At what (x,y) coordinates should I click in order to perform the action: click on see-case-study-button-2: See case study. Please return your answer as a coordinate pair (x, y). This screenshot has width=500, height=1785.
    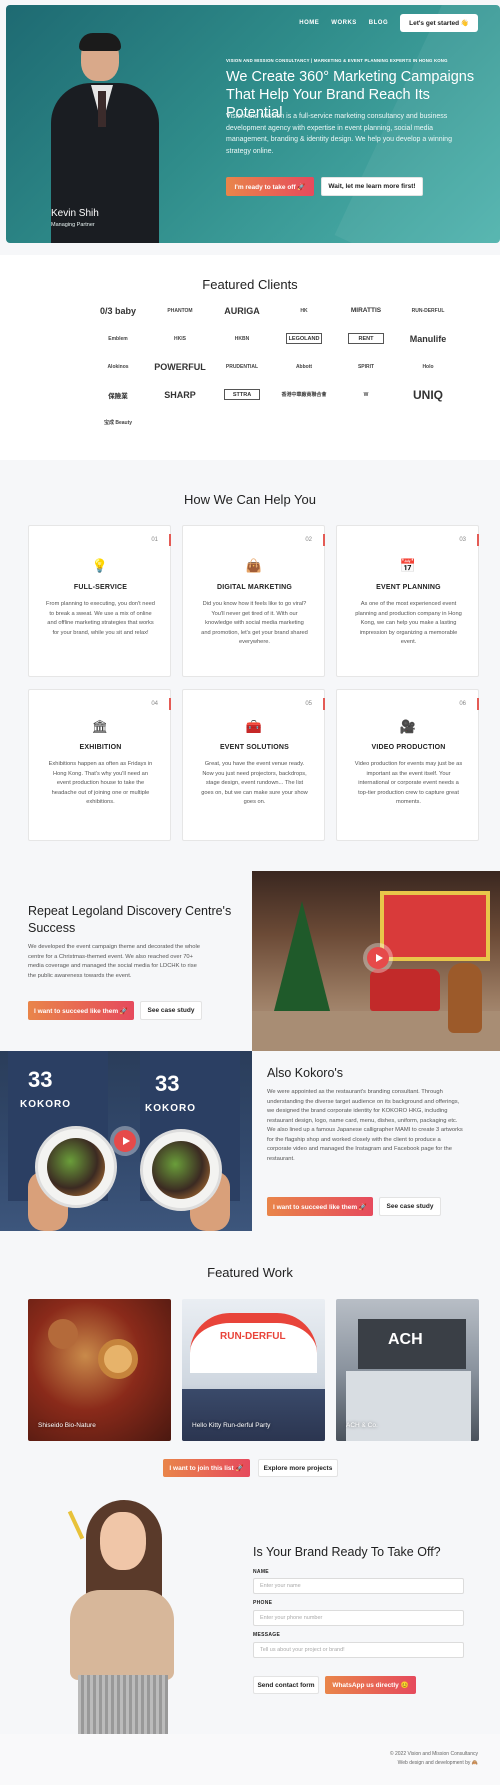
    Looking at the image, I should click on (410, 1206).